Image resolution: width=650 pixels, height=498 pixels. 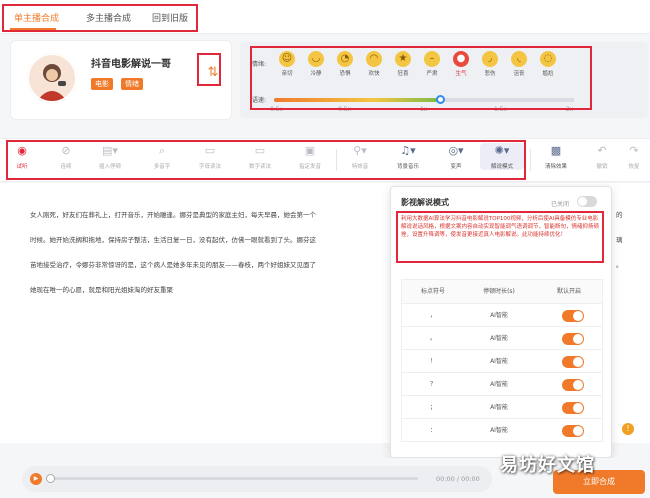 I want to click on audio-progress-thumb, so click(x=50, y=478).